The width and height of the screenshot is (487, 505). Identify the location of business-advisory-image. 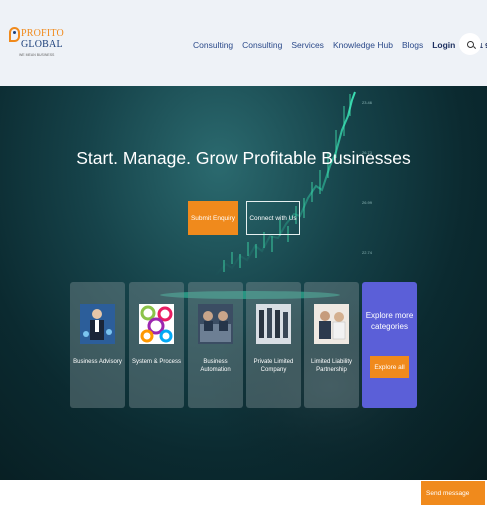
(97, 324).